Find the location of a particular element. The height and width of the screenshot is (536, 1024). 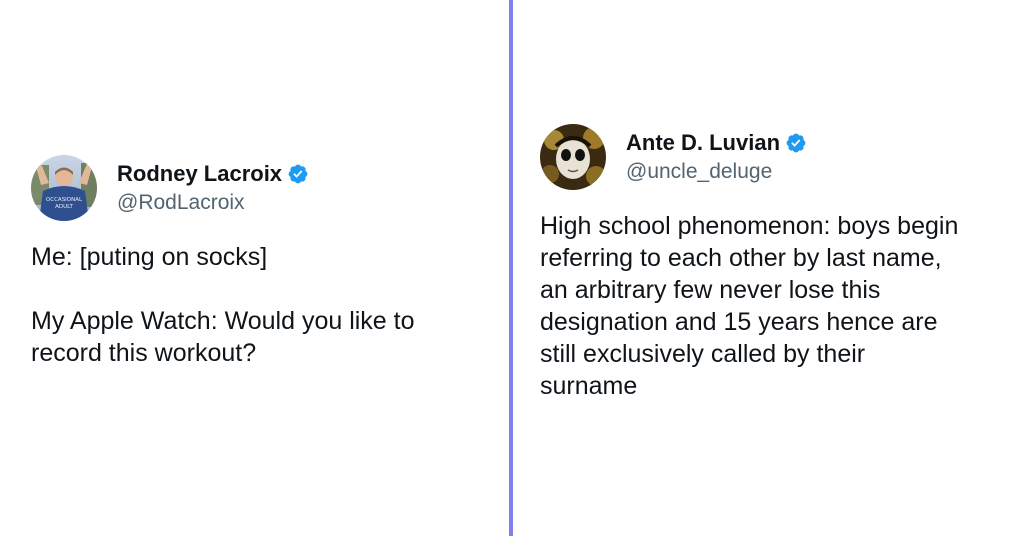

display-name: Ante D. Luvian is located at coordinates (703, 143).